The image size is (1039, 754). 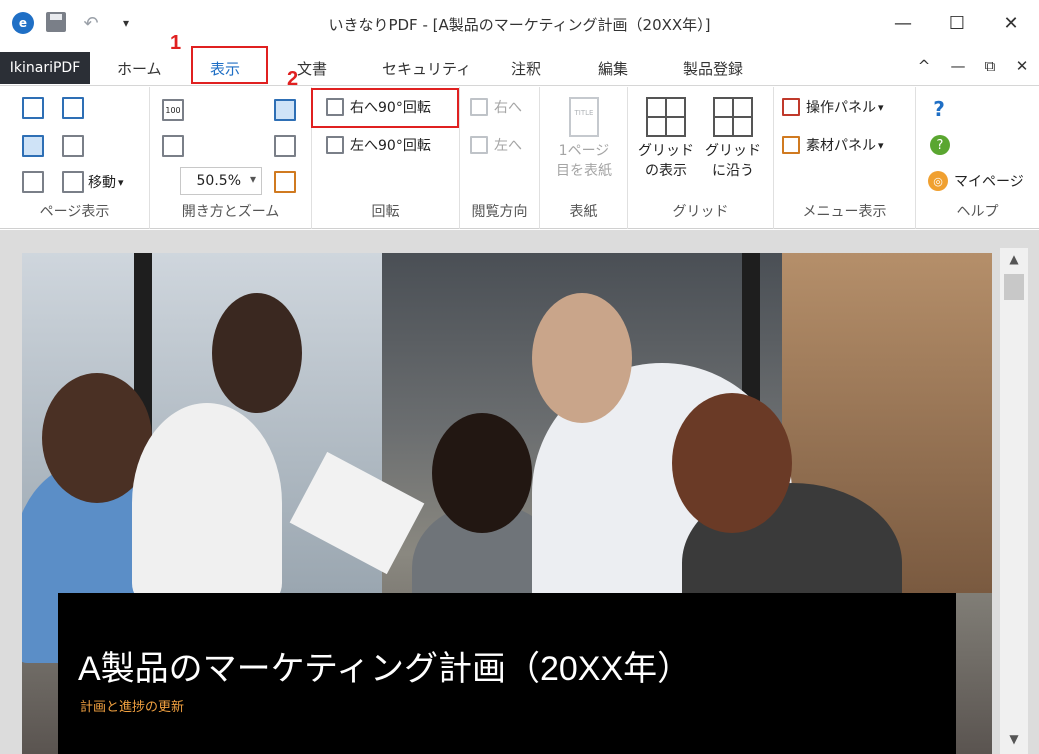 What do you see at coordinates (666, 139) in the screenshot?
I see `show-grid-button: グリッド の表示` at bounding box center [666, 139].